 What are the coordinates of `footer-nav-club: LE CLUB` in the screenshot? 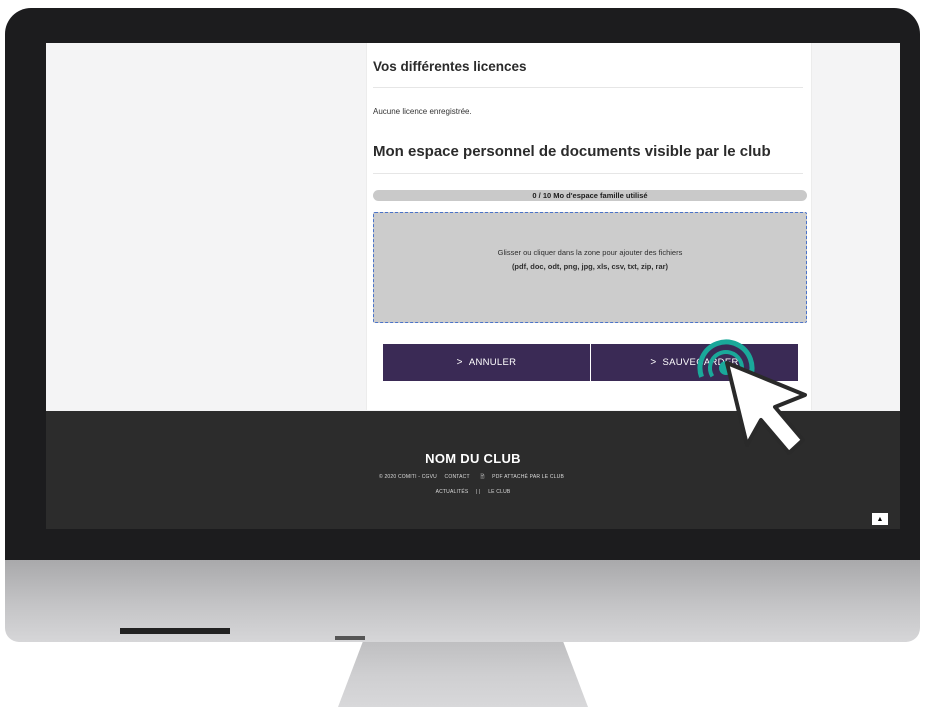 It's located at (499, 492).